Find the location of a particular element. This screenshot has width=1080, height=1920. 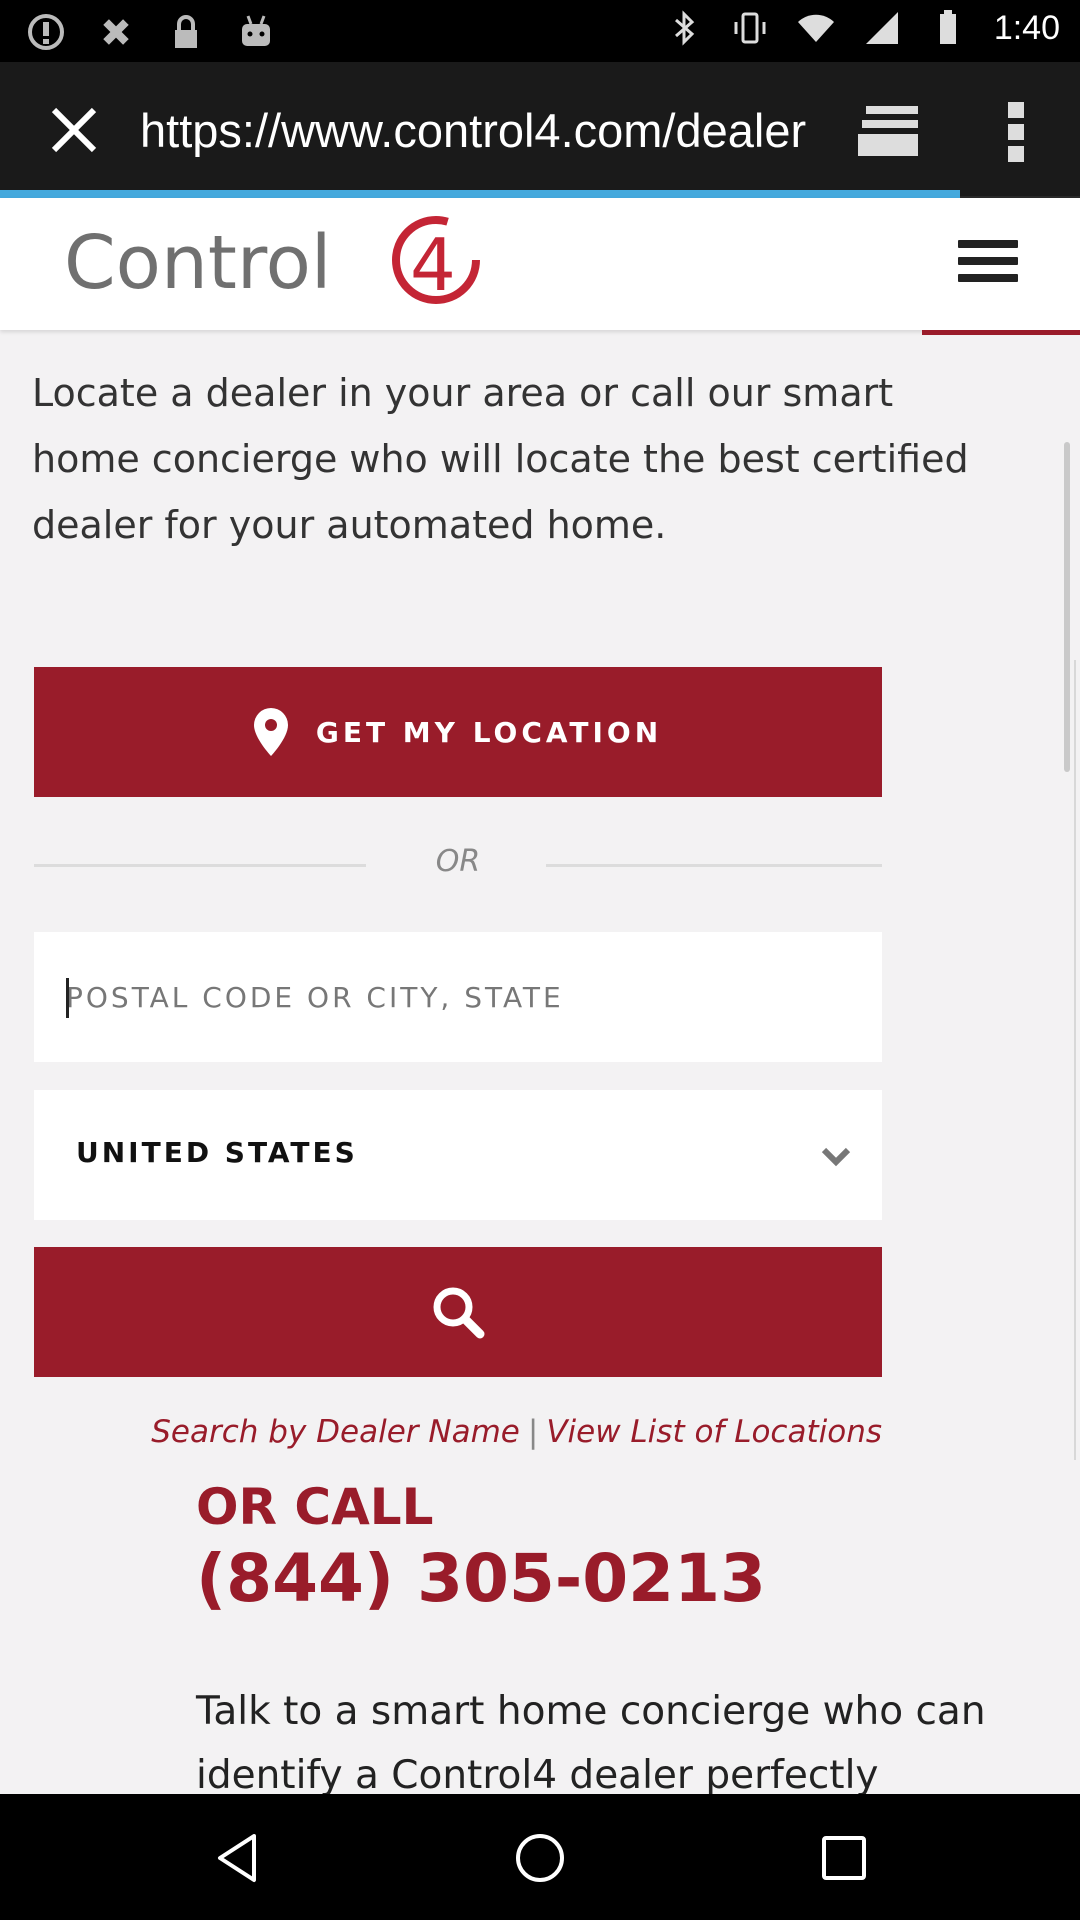

search-button is located at coordinates (458, 1312).